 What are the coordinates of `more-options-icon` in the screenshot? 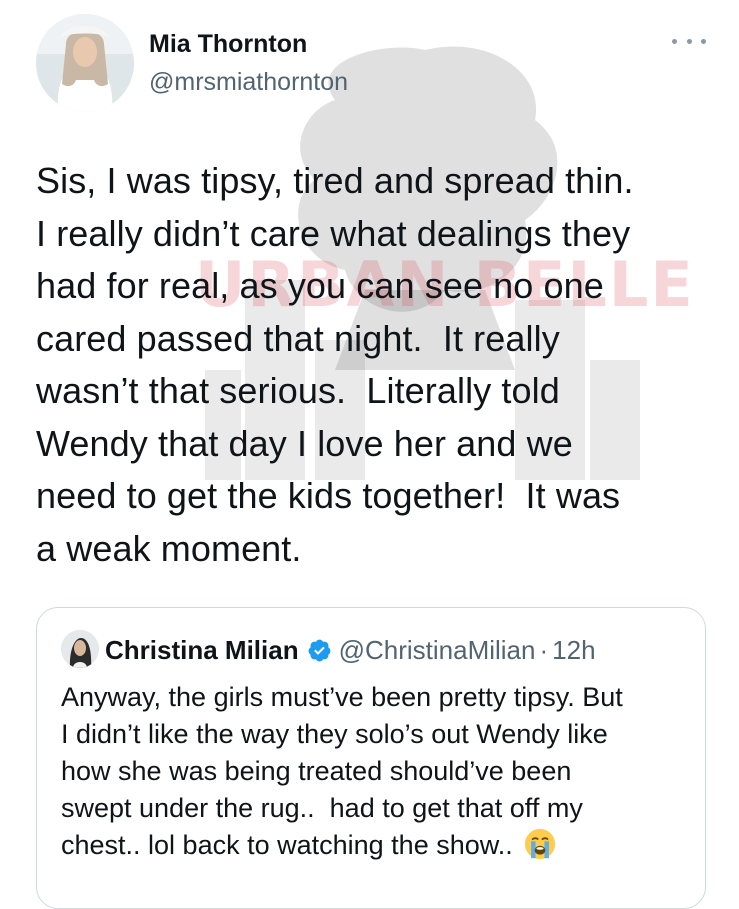 It's located at (689, 41).